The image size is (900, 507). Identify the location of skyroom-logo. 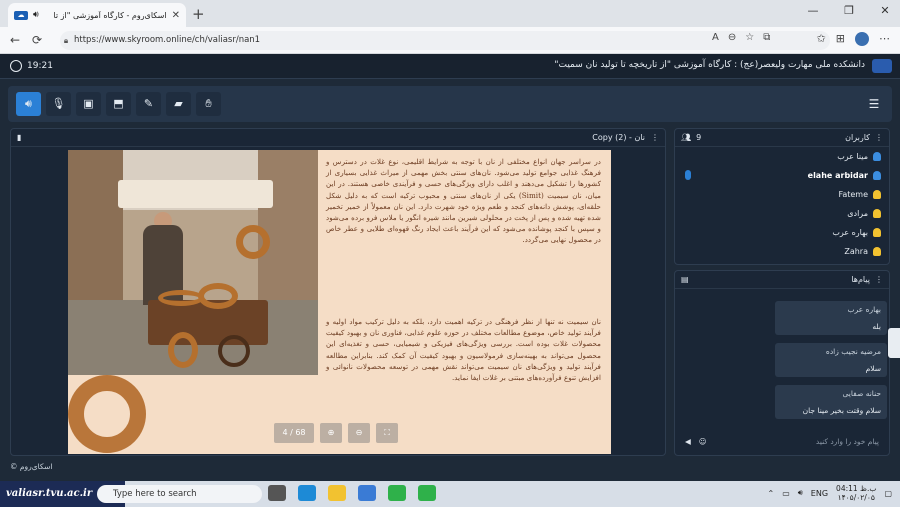
(882, 66).